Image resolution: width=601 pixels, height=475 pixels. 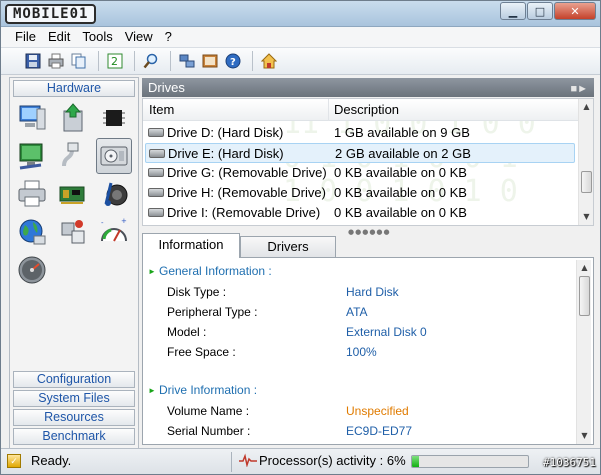 What do you see at coordinates (269, 61) in the screenshot?
I see `home-icon` at bounding box center [269, 61].